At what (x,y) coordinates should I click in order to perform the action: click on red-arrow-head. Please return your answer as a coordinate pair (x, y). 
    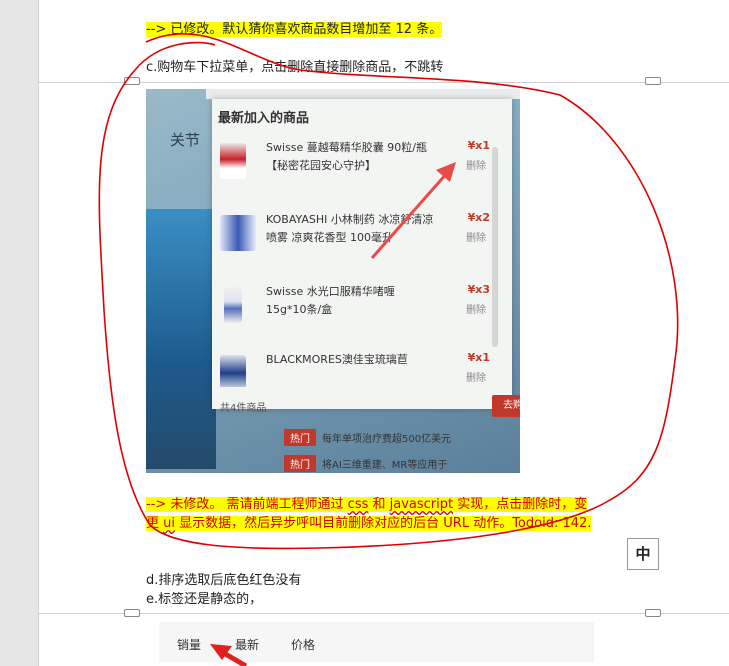
    Looking at the image, I should click on (446, 172).